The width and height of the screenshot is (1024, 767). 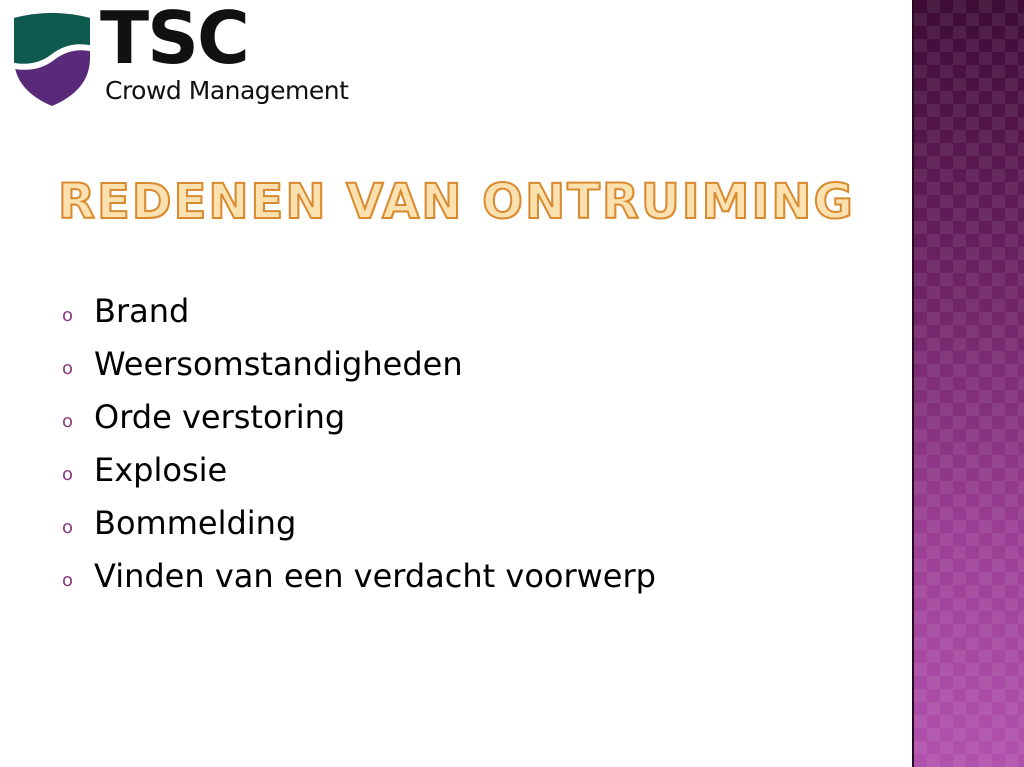 What do you see at coordinates (456, 202) in the screenshot?
I see `slide-title: REDENEN VAN ONTRUIMING` at bounding box center [456, 202].